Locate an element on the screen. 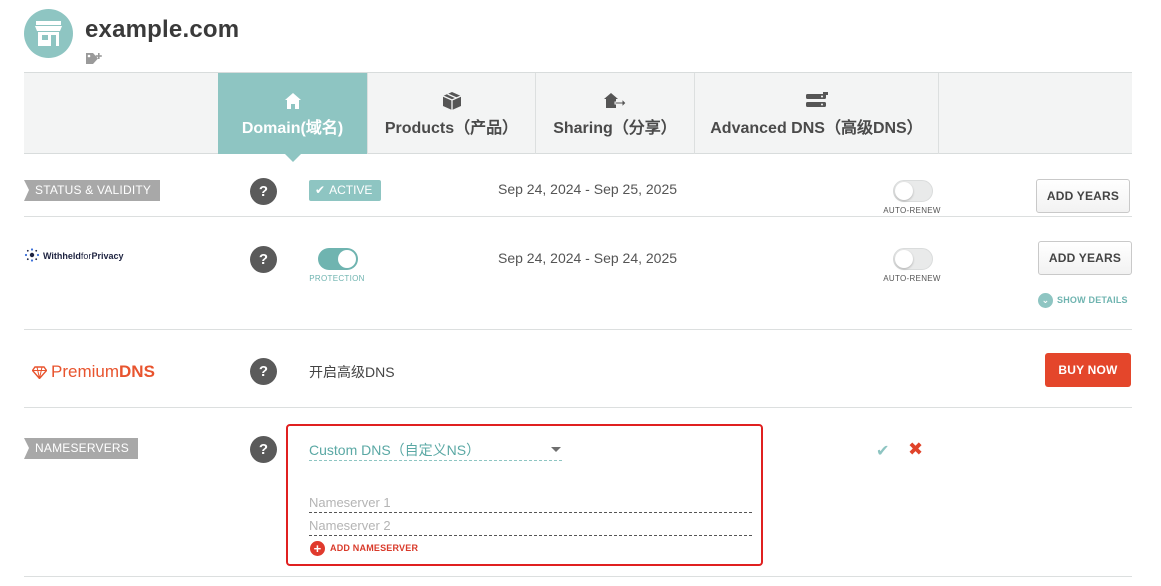 This screenshot has height=586, width=1161. tab-domain: Domain(域名) is located at coordinates (292, 117).